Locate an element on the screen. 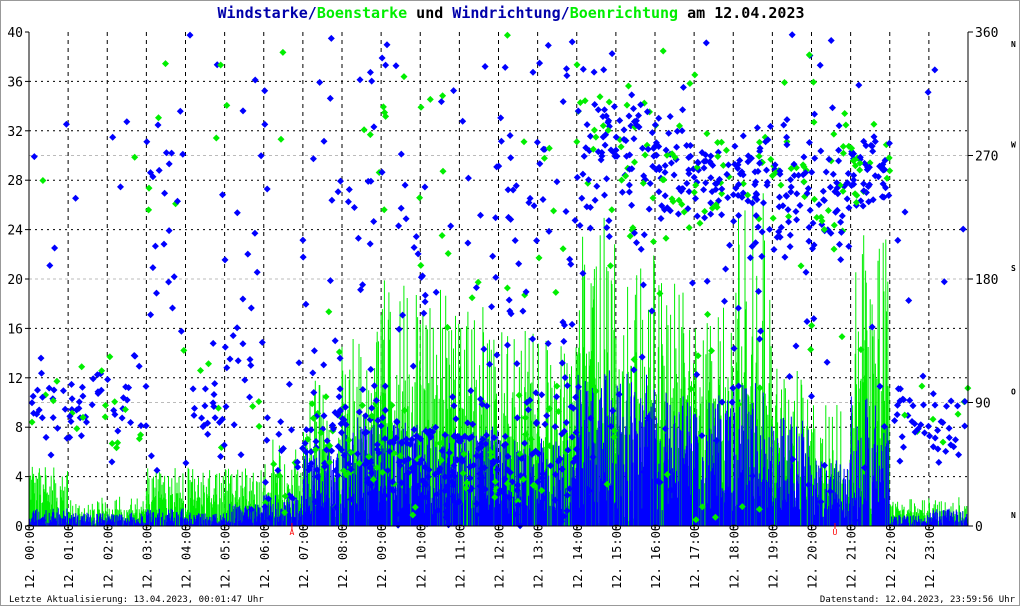 The height and width of the screenshot is (606, 1020). left-tick-label: 8 is located at coordinates (19, 428).